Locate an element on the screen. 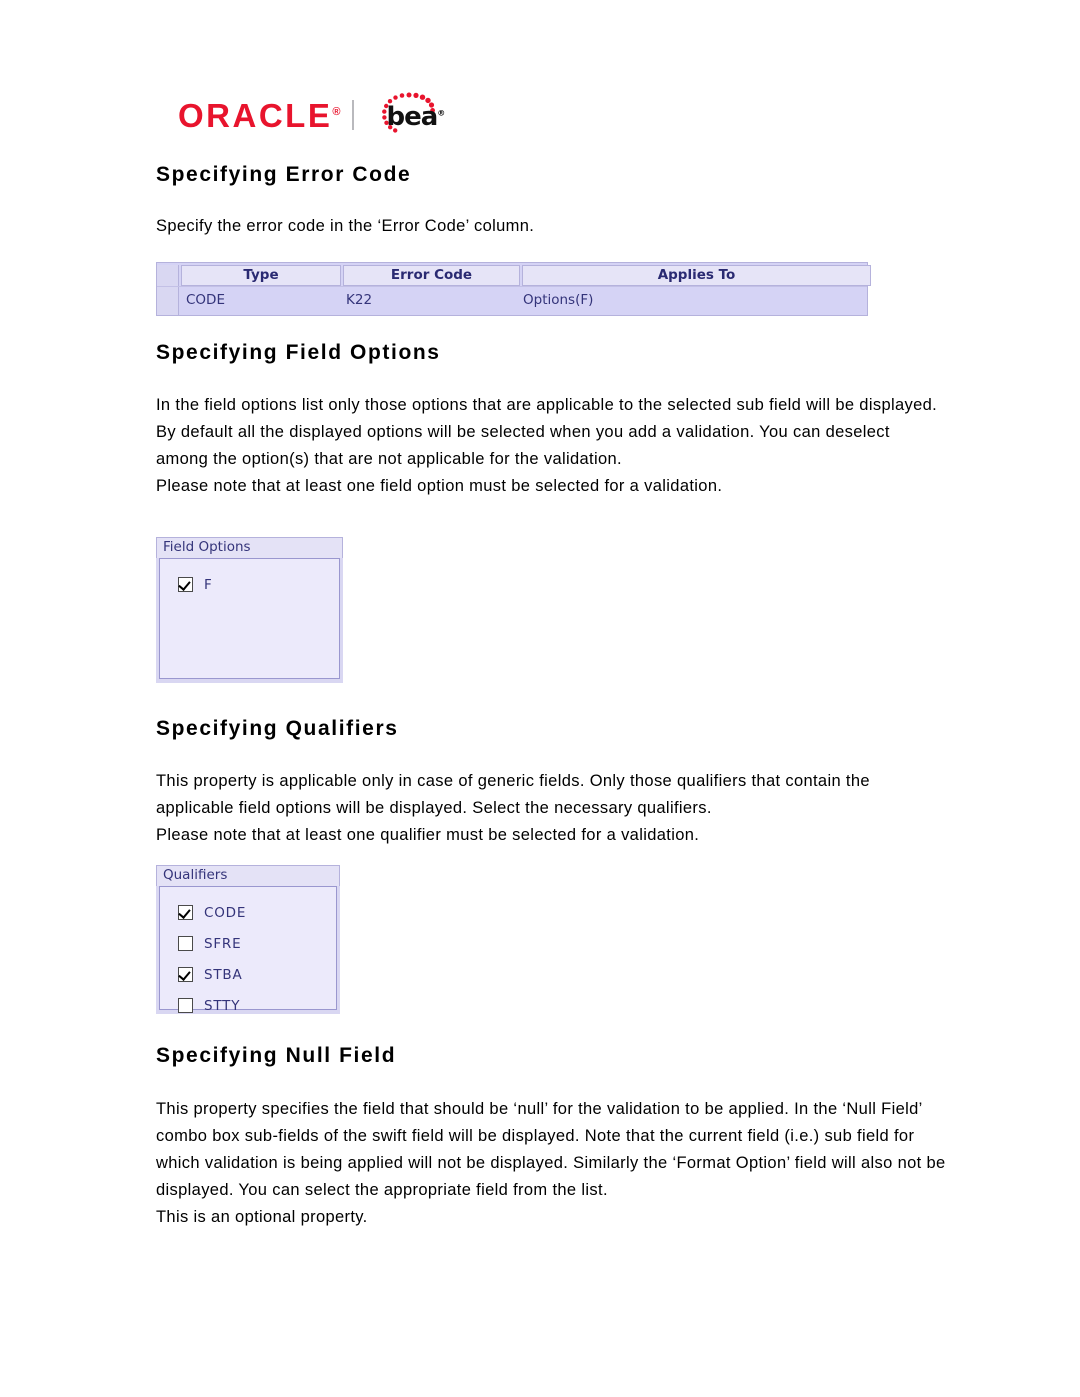  qualifier-item: SFRE is located at coordinates (257, 943).